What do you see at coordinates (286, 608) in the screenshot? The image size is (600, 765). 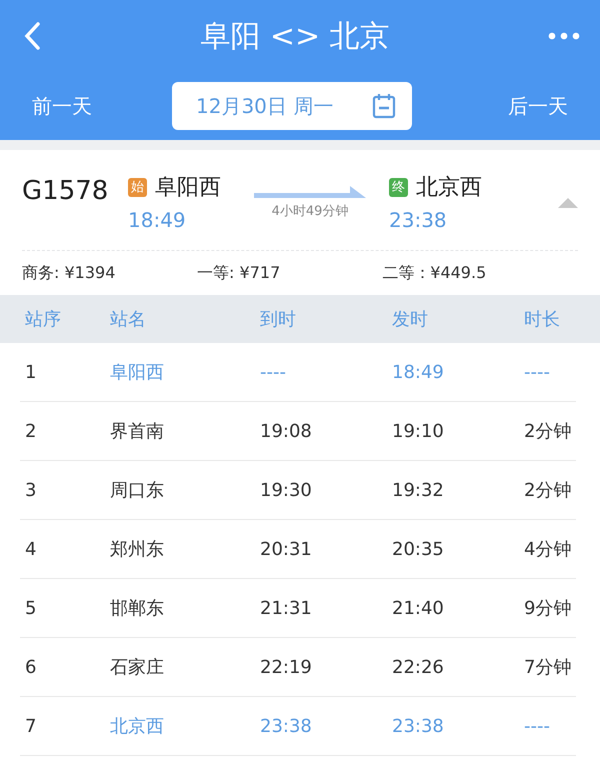 I see `table-cell-text: 21:31` at bounding box center [286, 608].